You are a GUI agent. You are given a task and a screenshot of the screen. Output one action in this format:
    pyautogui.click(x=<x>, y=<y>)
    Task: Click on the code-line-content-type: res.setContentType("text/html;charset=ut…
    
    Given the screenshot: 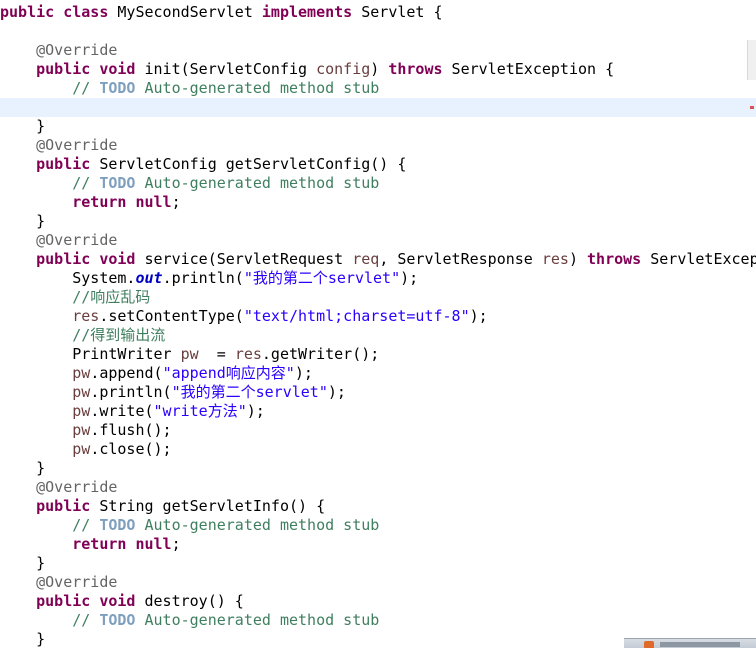 What is the action you would take?
    pyautogui.click(x=244, y=316)
    